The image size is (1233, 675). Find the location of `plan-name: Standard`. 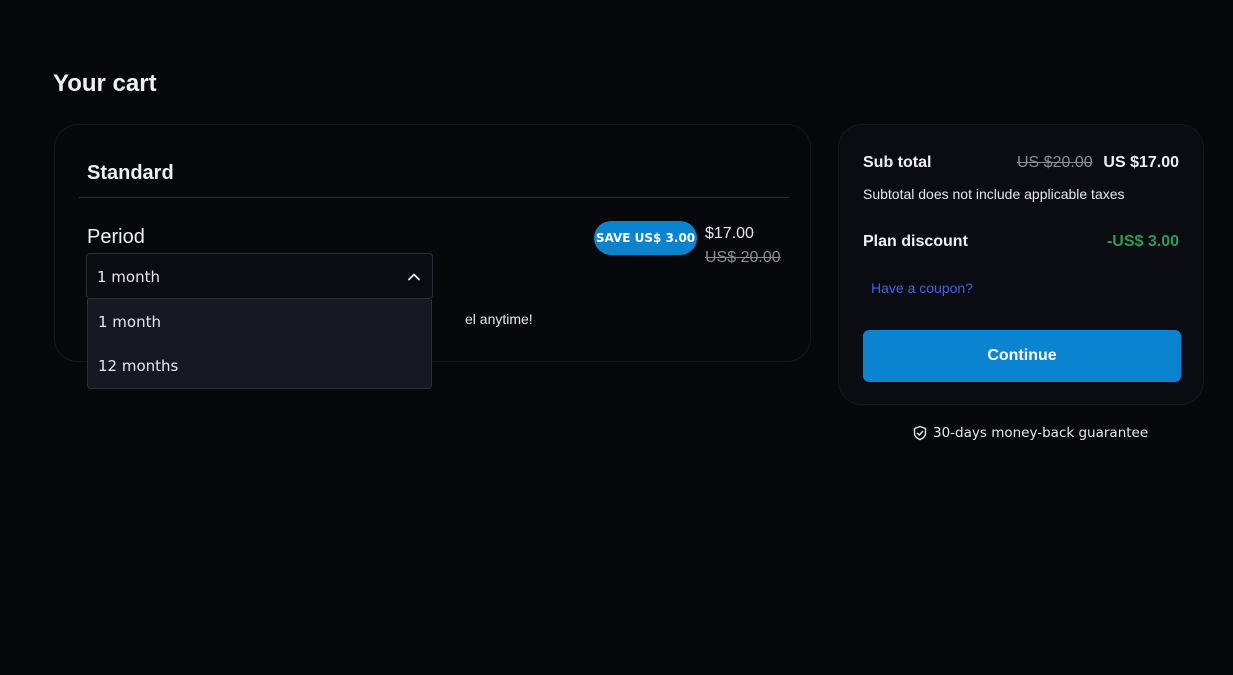

plan-name: Standard is located at coordinates (130, 173).